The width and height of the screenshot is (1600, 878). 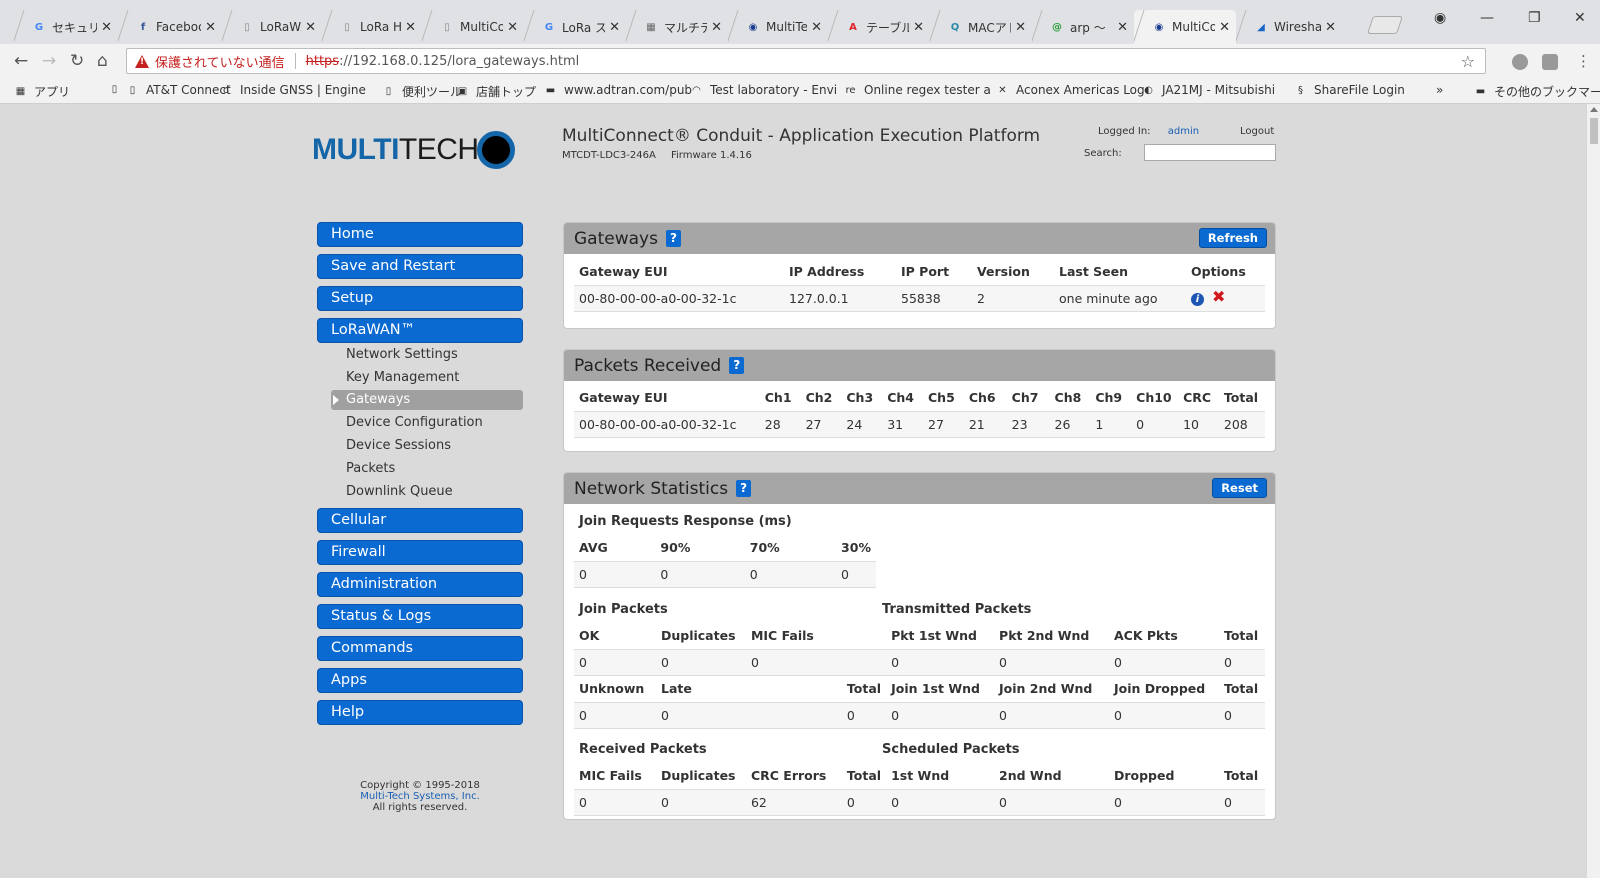 I want to click on browser-tab: Q MACアド ✕, so click(x=981, y=27).